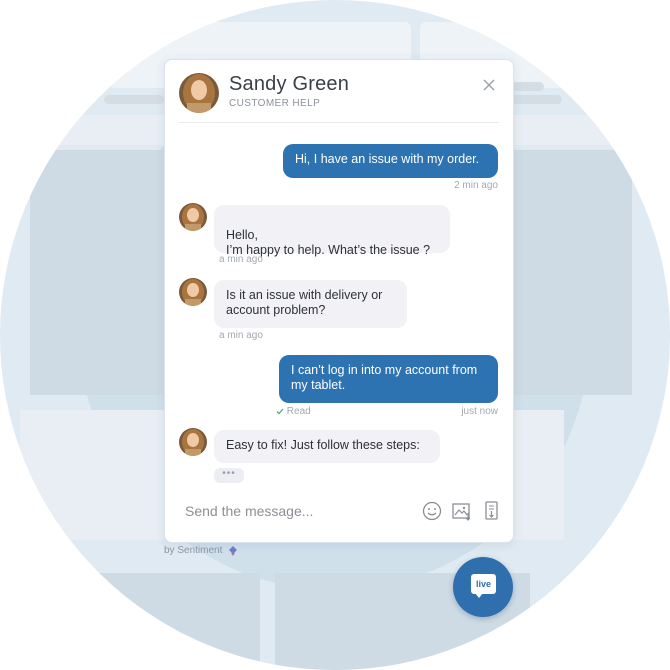 The width and height of the screenshot is (670, 670). What do you see at coordinates (295, 511) in the screenshot?
I see `message-input` at bounding box center [295, 511].